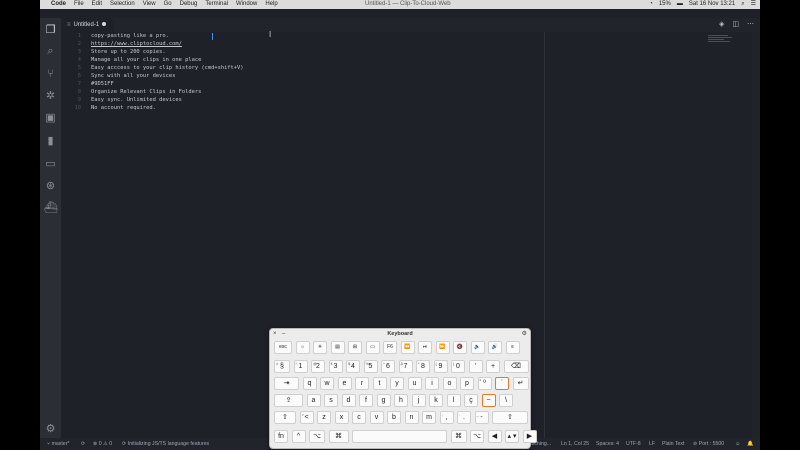 Image resolution: width=800 pixels, height=450 pixels. I want to click on key: 0), so click(458, 366).